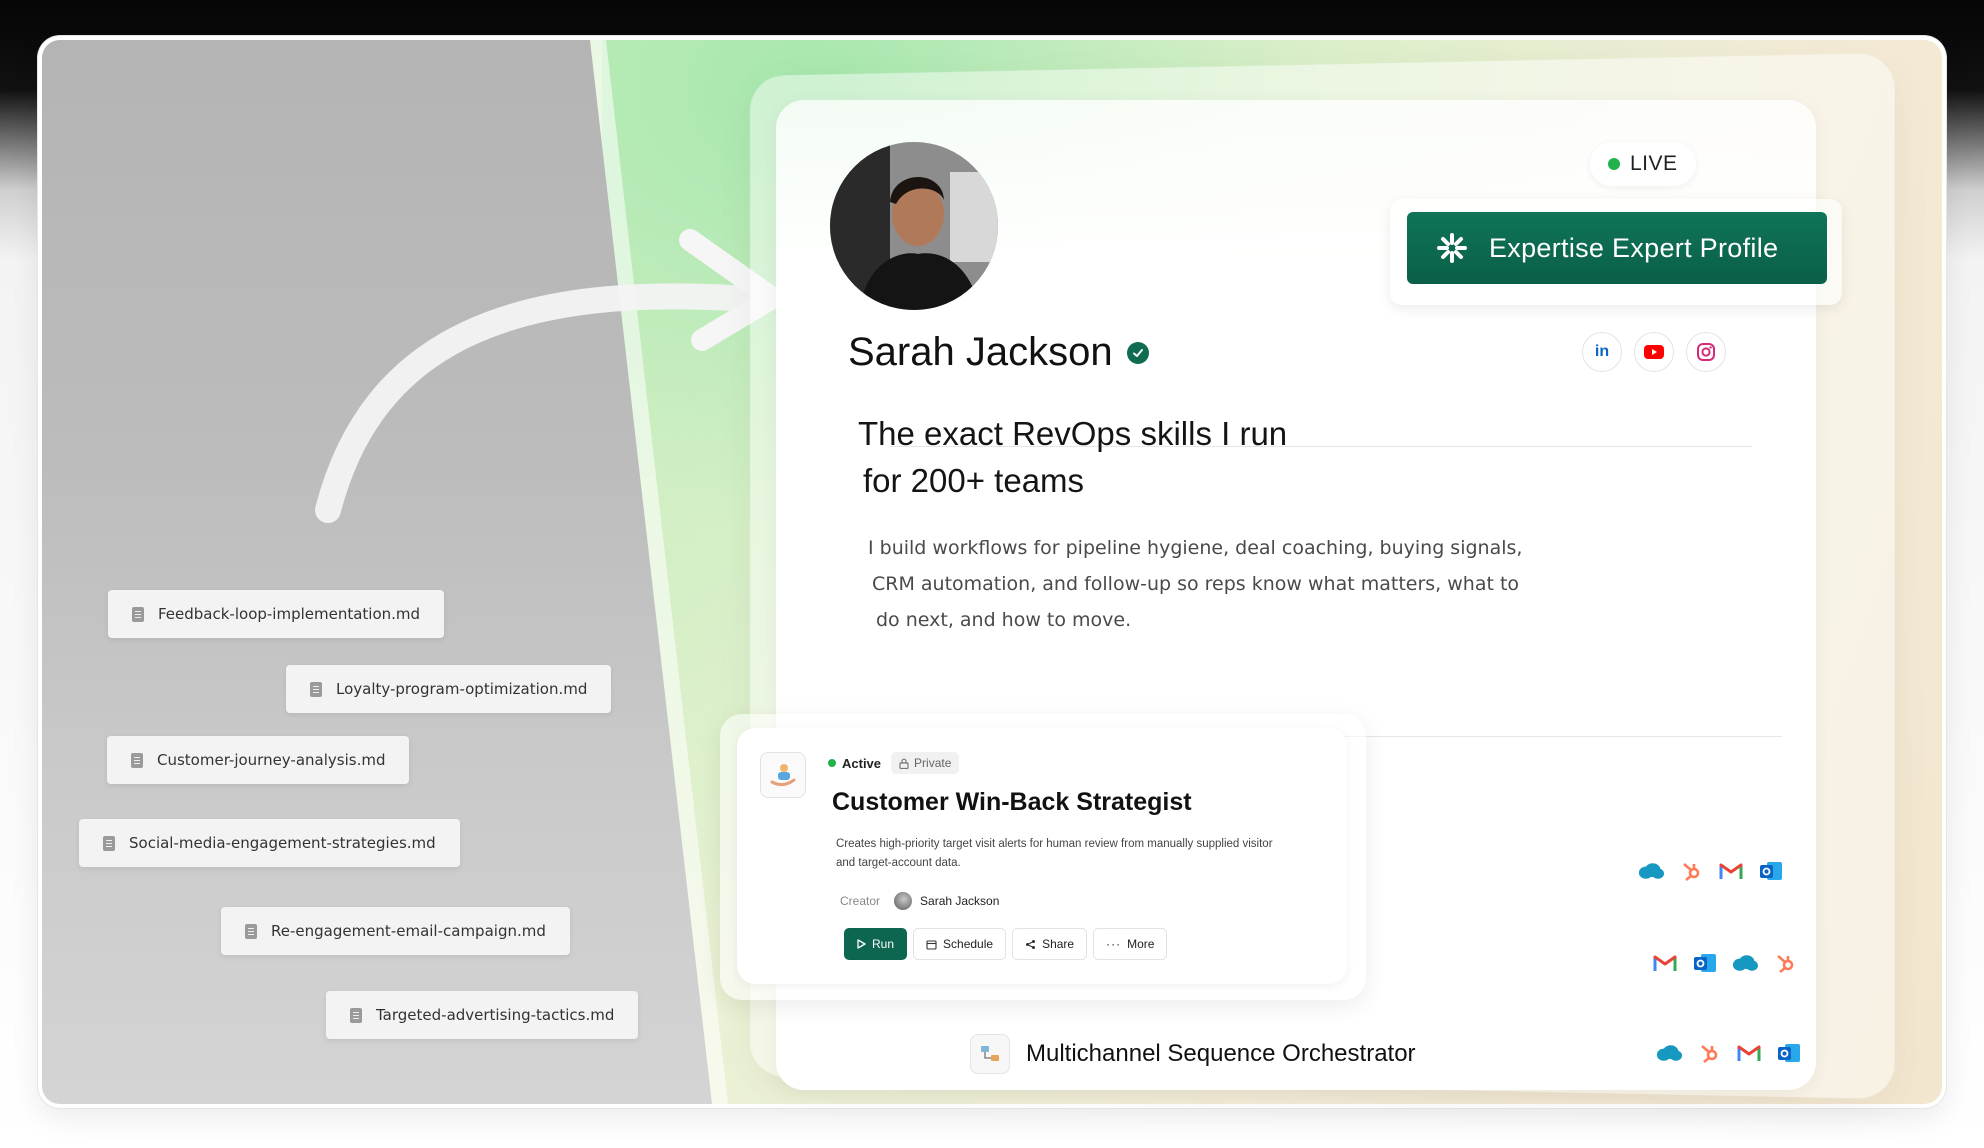 This screenshot has width=1984, height=1148. Describe the element at coordinates (1452, 248) in the screenshot. I see `sparkle-logo-icon` at that location.